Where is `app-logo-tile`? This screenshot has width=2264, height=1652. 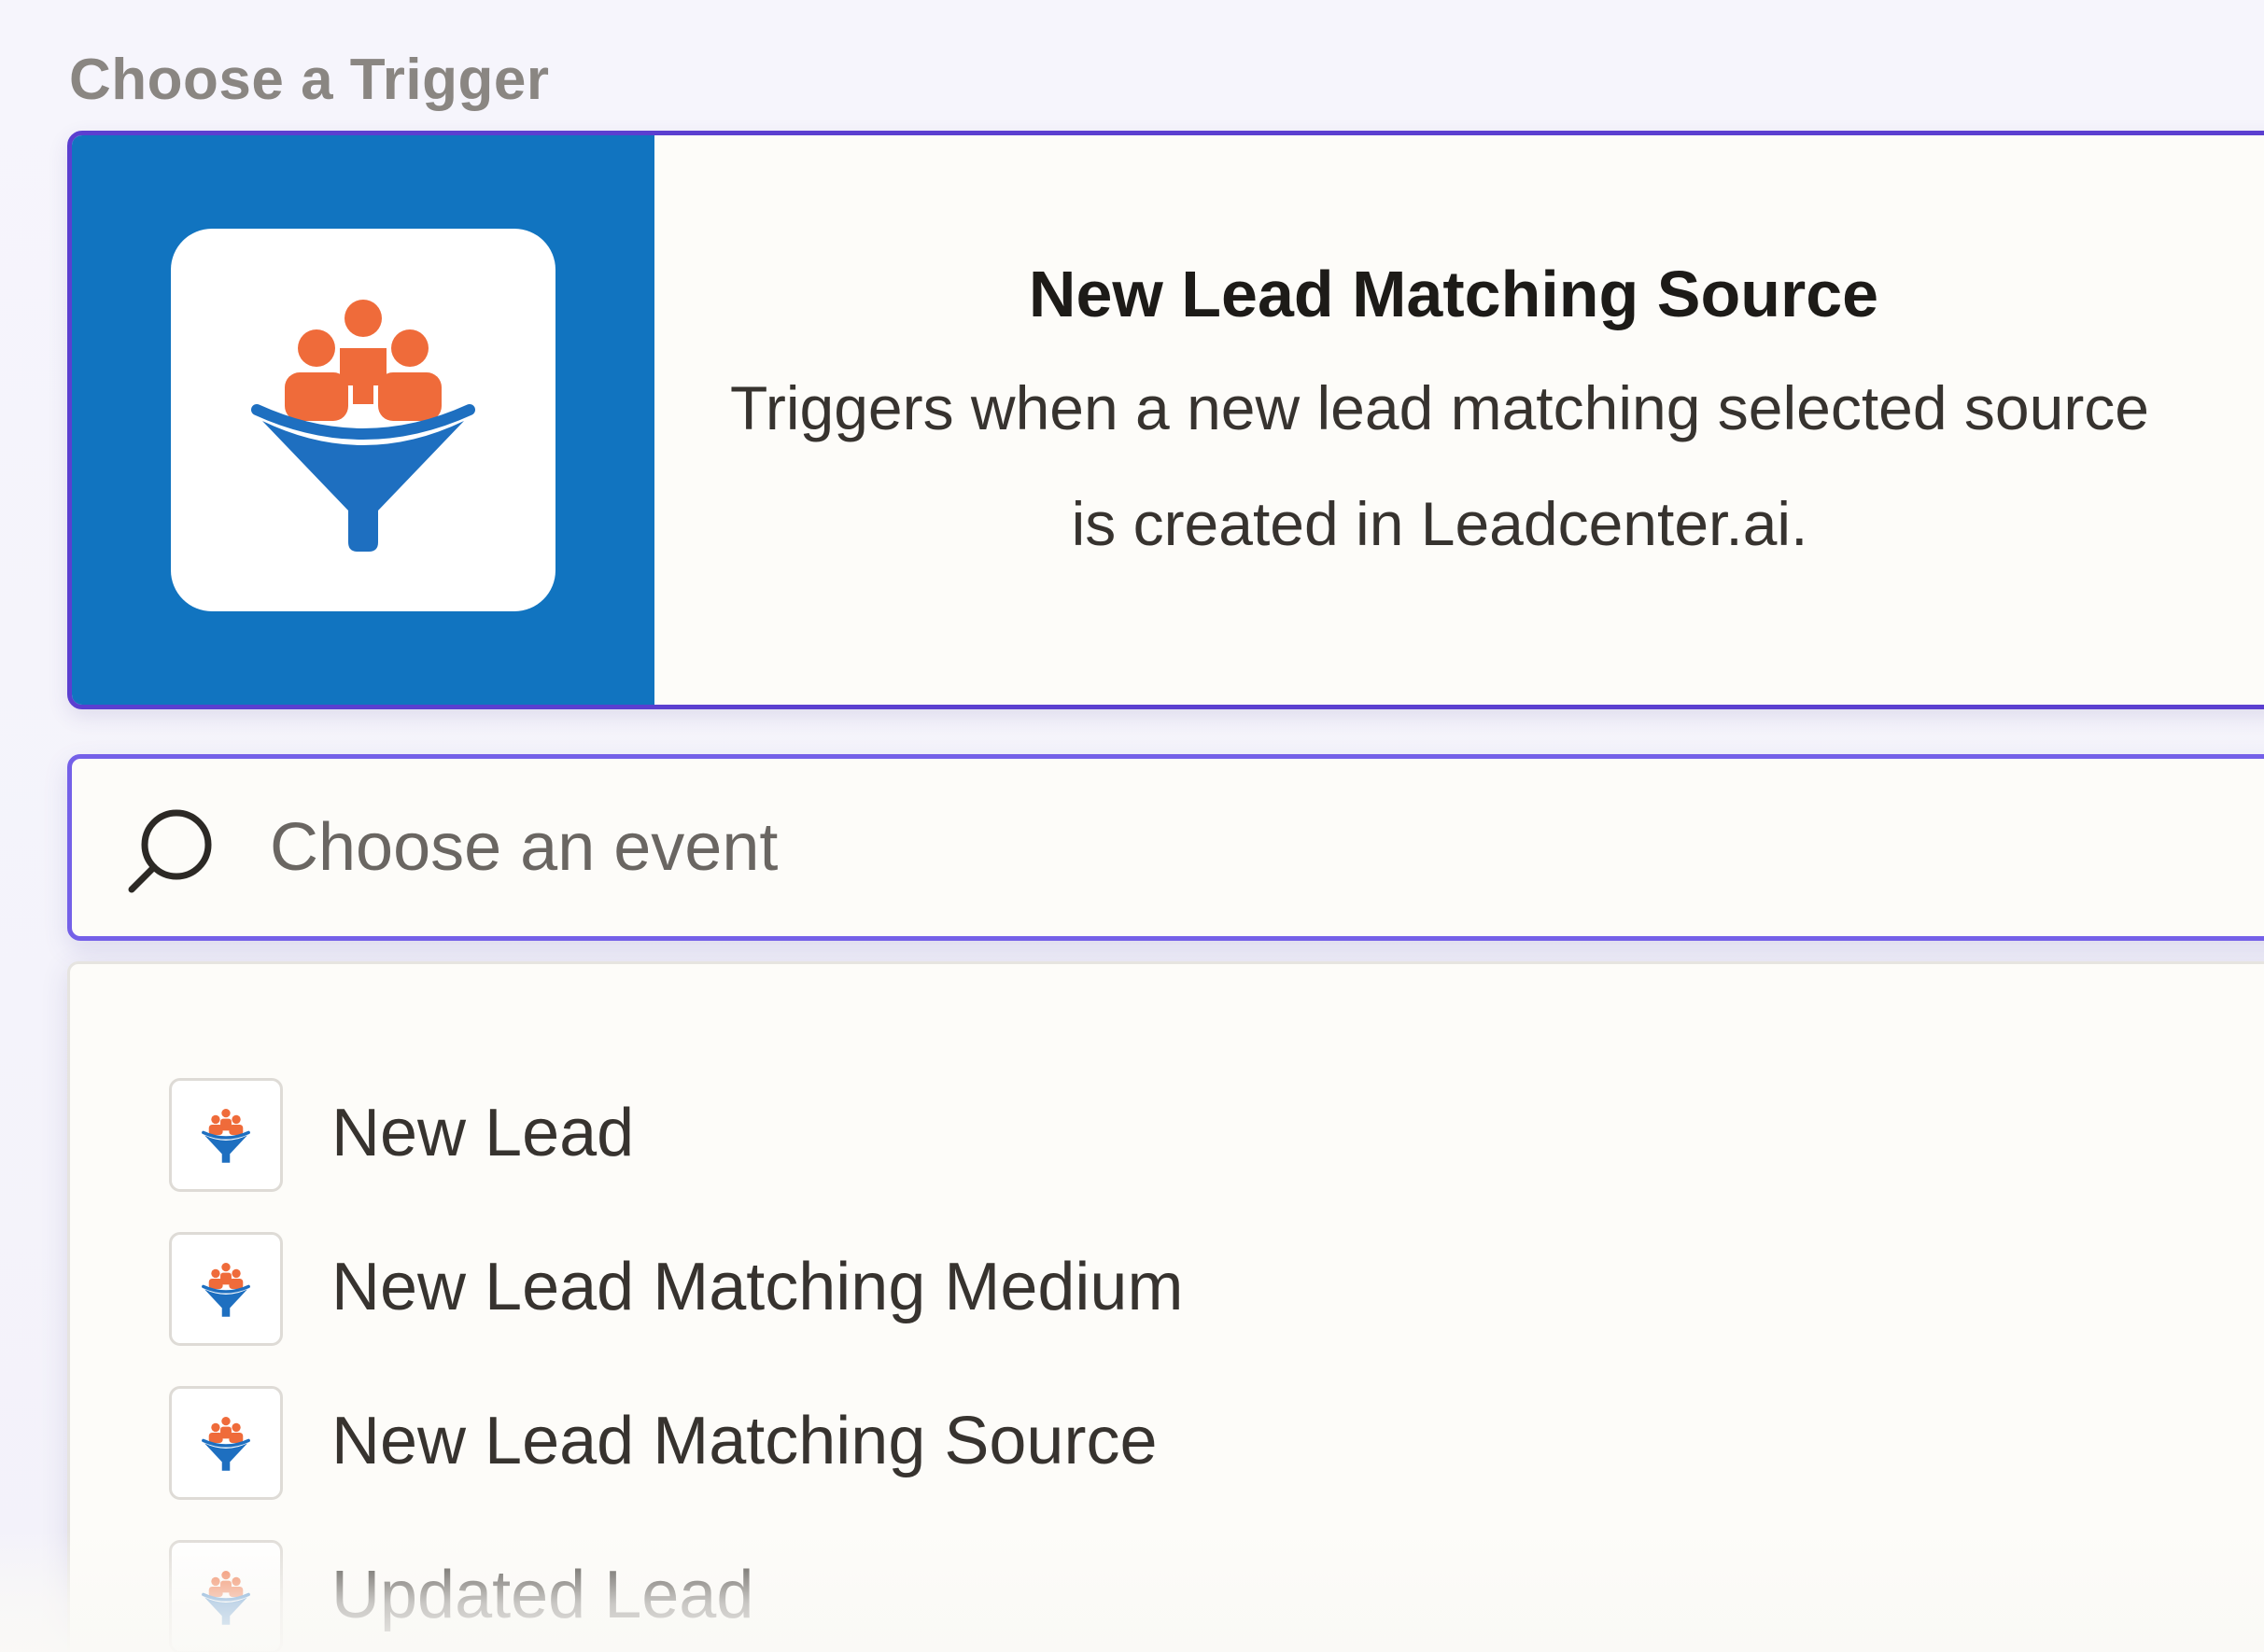 app-logo-tile is located at coordinates (363, 420).